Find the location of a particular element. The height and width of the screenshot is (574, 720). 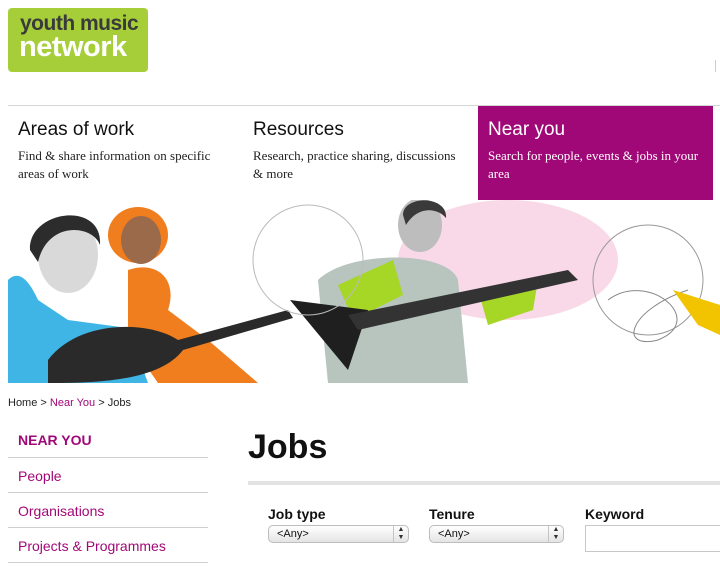

keyword-input is located at coordinates (652, 538).